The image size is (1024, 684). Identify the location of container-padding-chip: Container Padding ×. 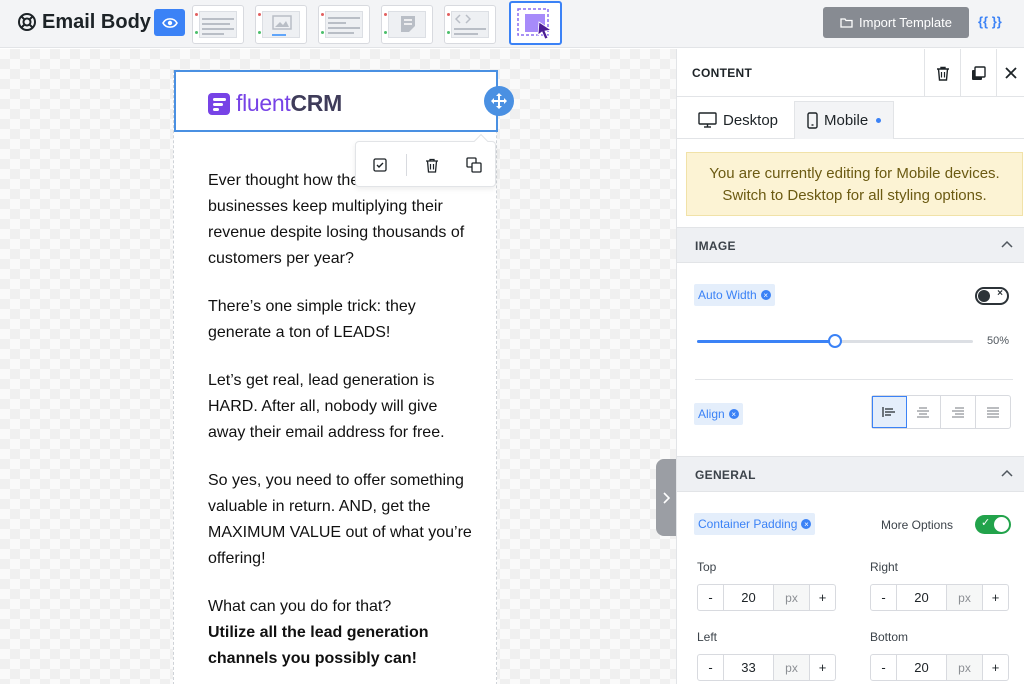
(755, 524).